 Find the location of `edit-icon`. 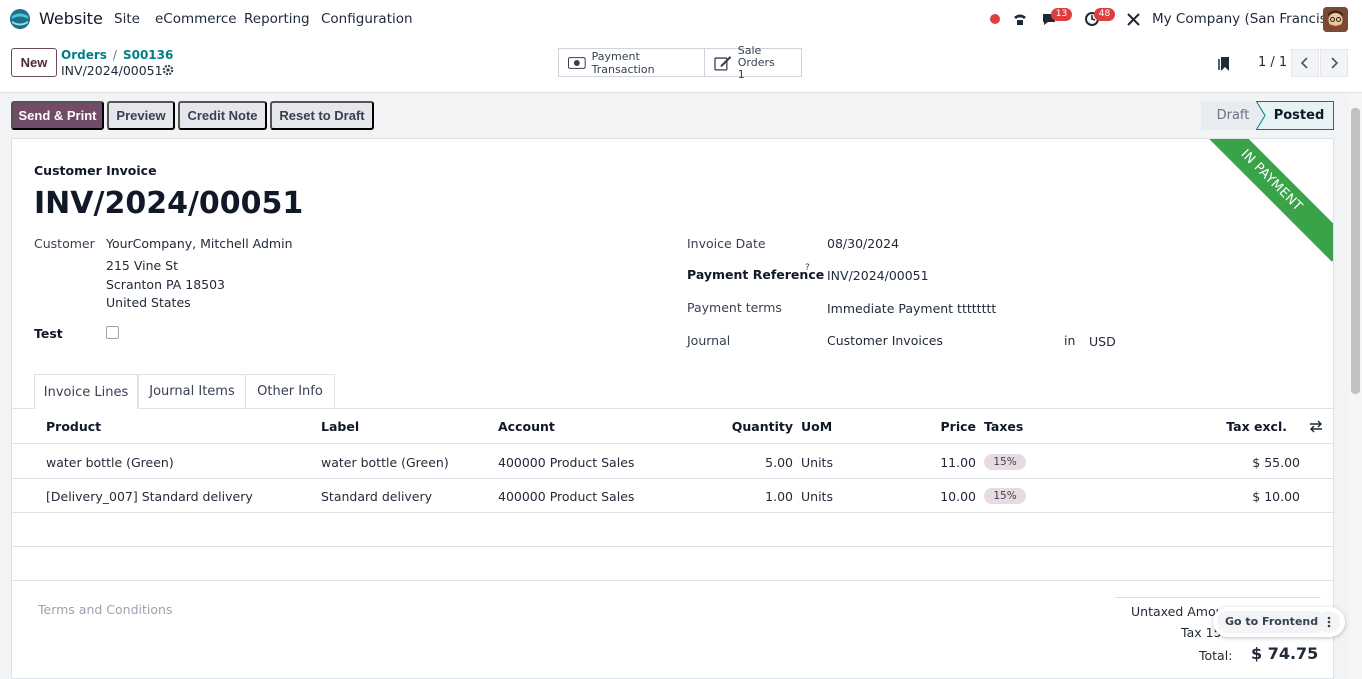

edit-icon is located at coordinates (723, 63).